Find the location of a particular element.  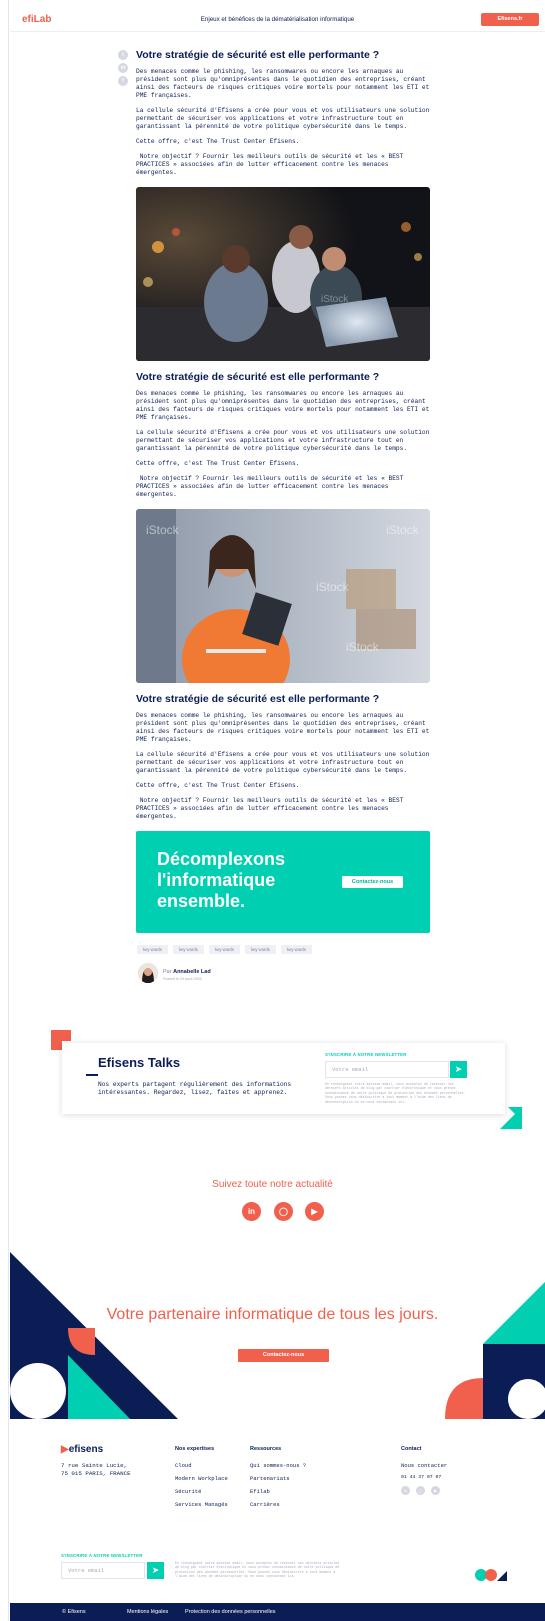

left-rail is located at coordinates (4, 810).